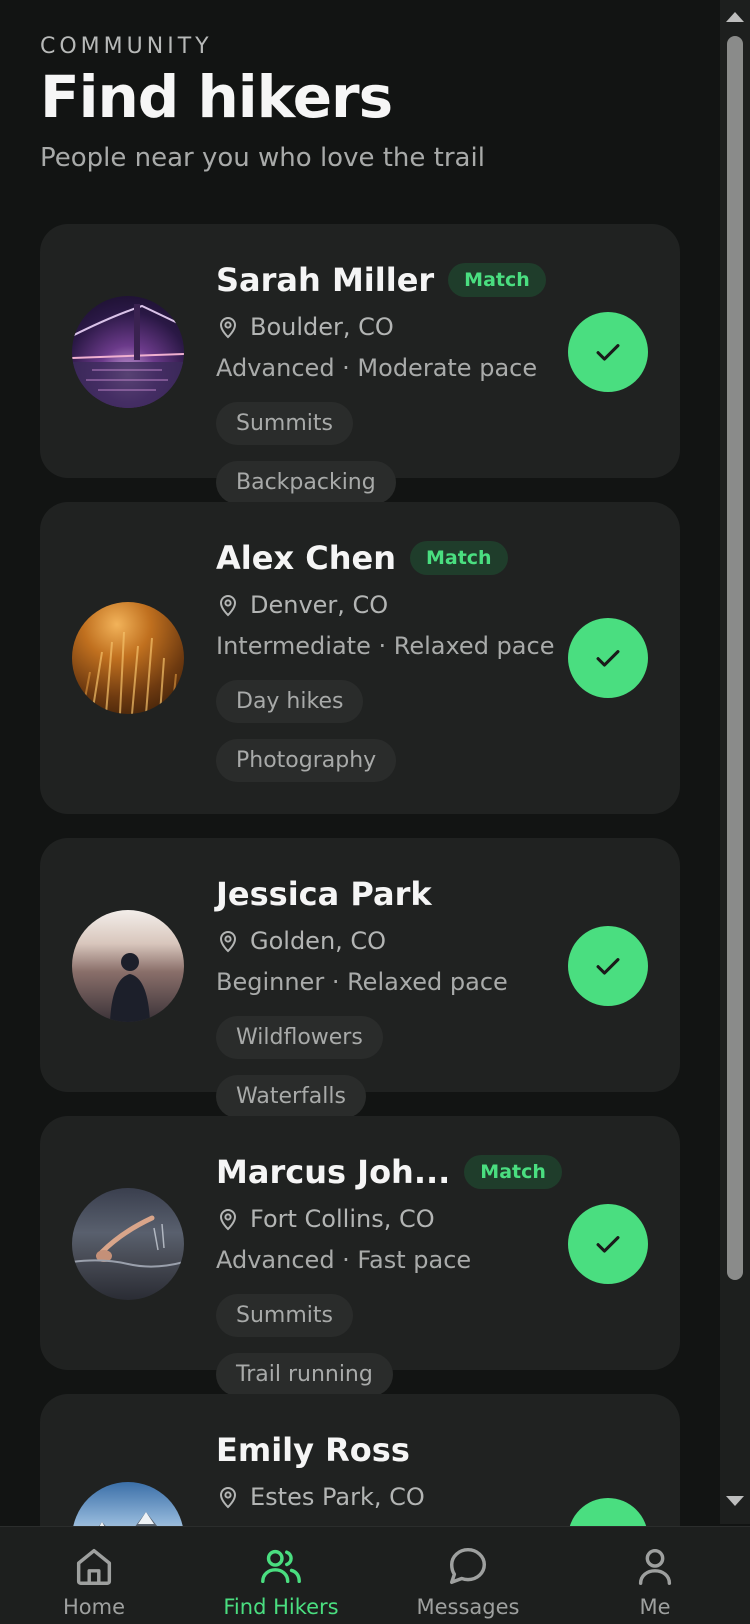 The height and width of the screenshot is (1624, 750). What do you see at coordinates (262, 158) in the screenshot?
I see `page-subtitle: People near you who love the trail` at bounding box center [262, 158].